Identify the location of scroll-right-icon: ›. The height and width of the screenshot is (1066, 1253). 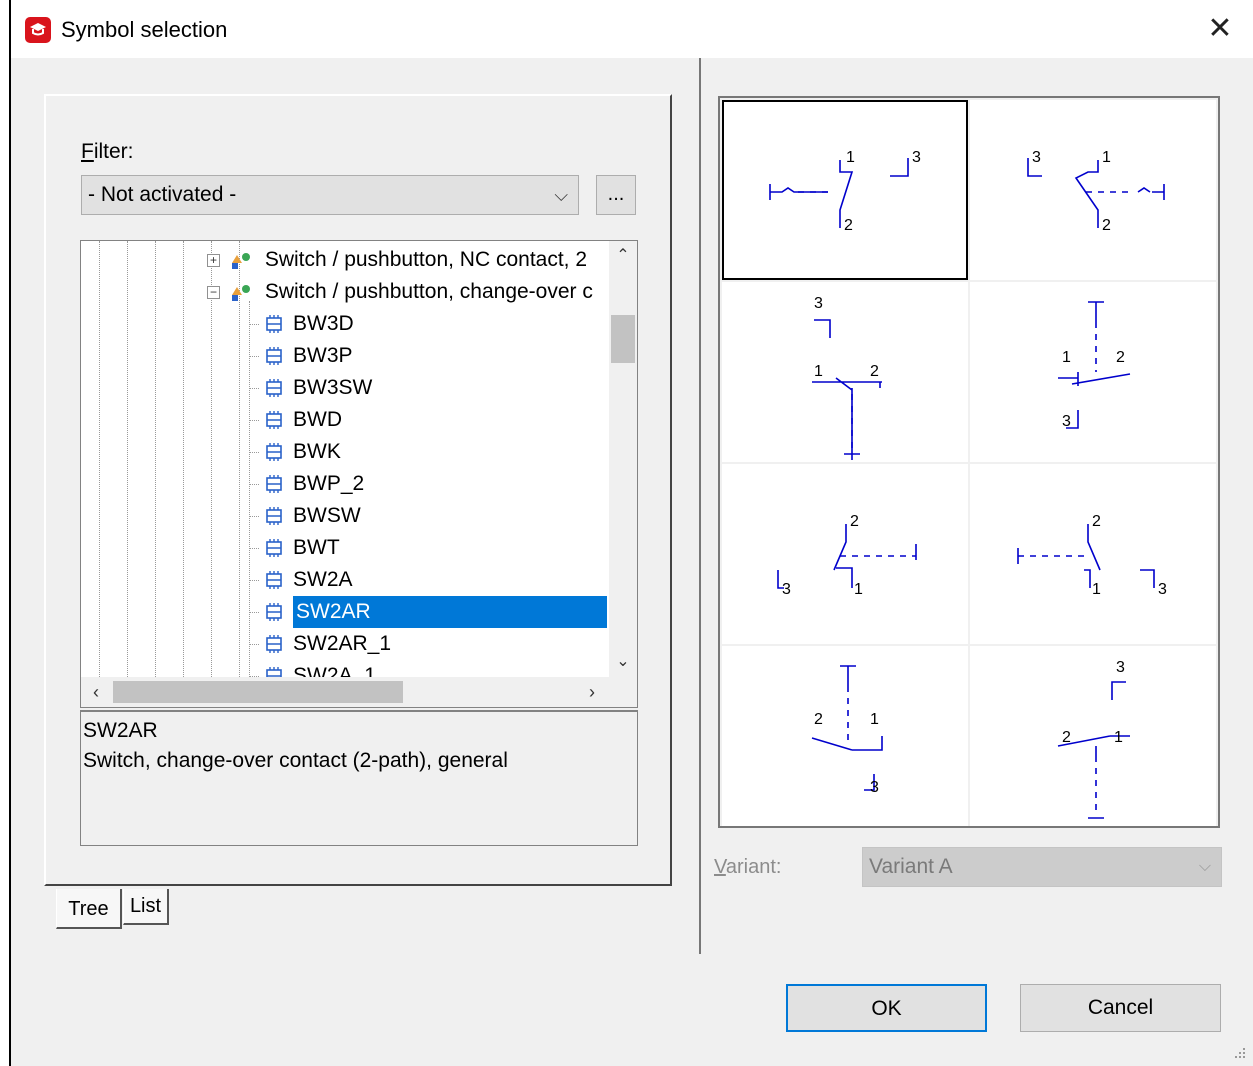
(592, 692).